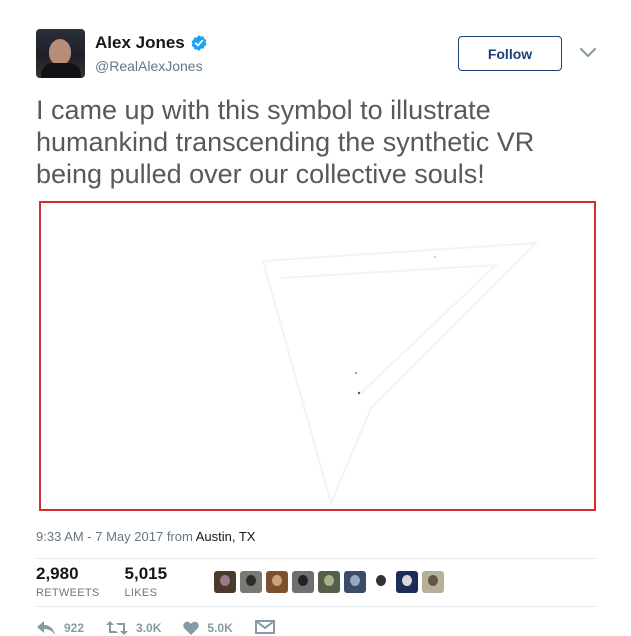 The width and height of the screenshot is (631, 636). I want to click on retweet-label: RETWEETS, so click(68, 593).